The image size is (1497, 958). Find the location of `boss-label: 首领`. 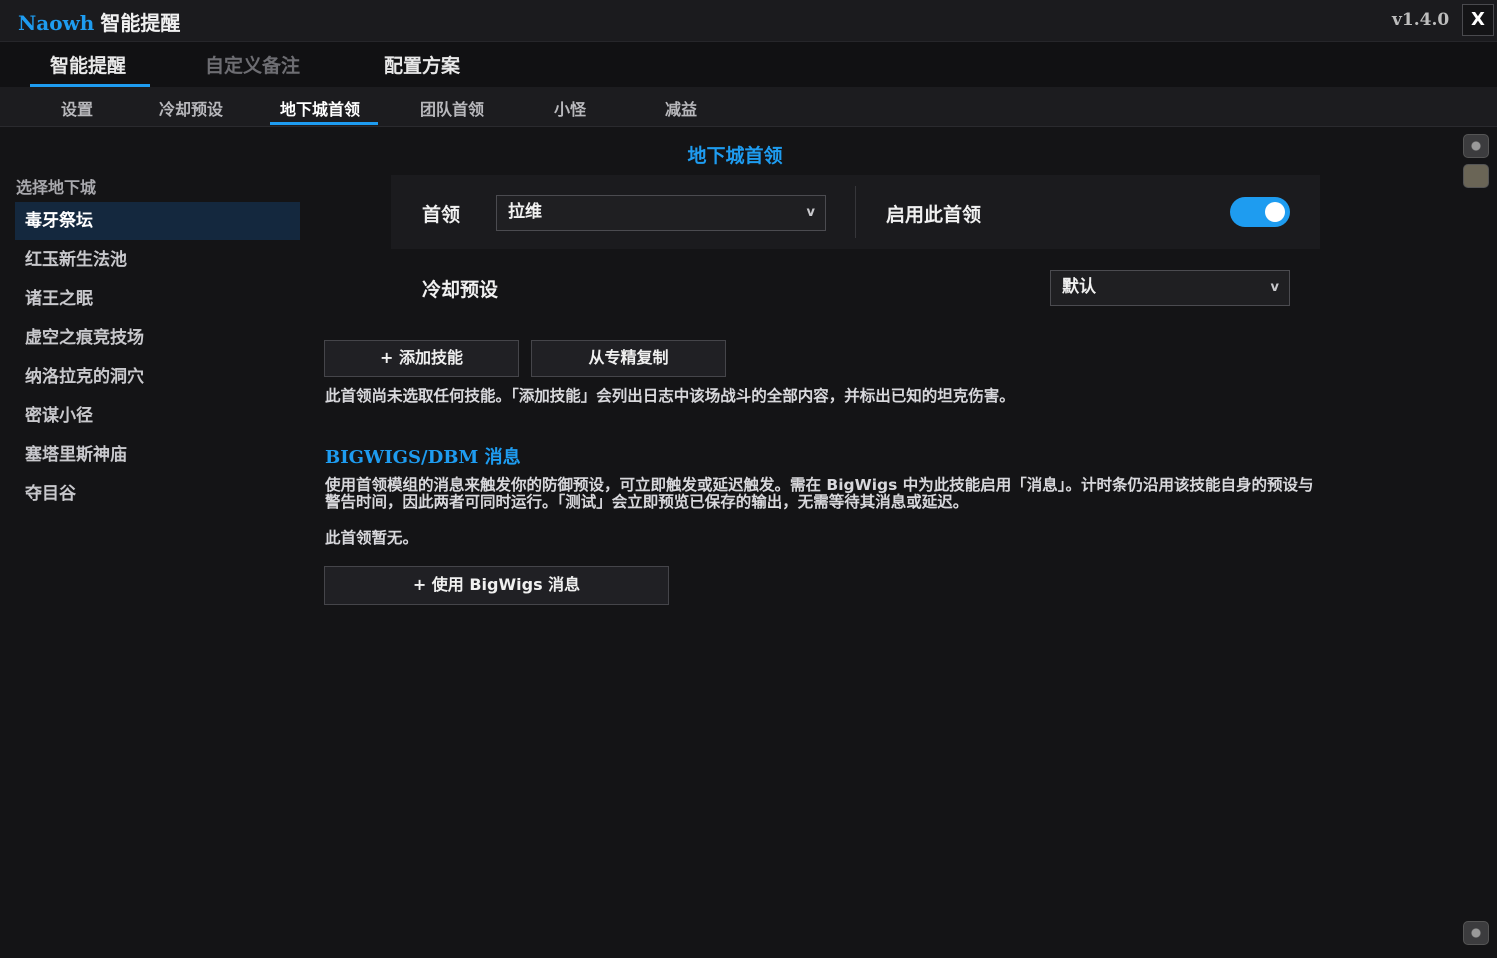

boss-label: 首领 is located at coordinates (441, 215).